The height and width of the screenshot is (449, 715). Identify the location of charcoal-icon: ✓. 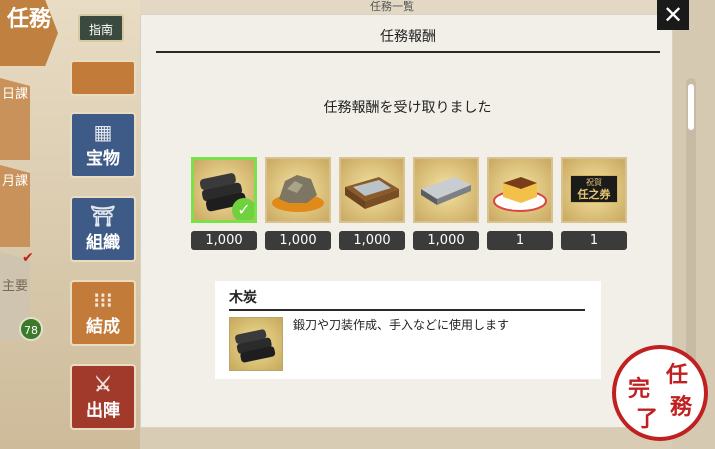
(224, 190).